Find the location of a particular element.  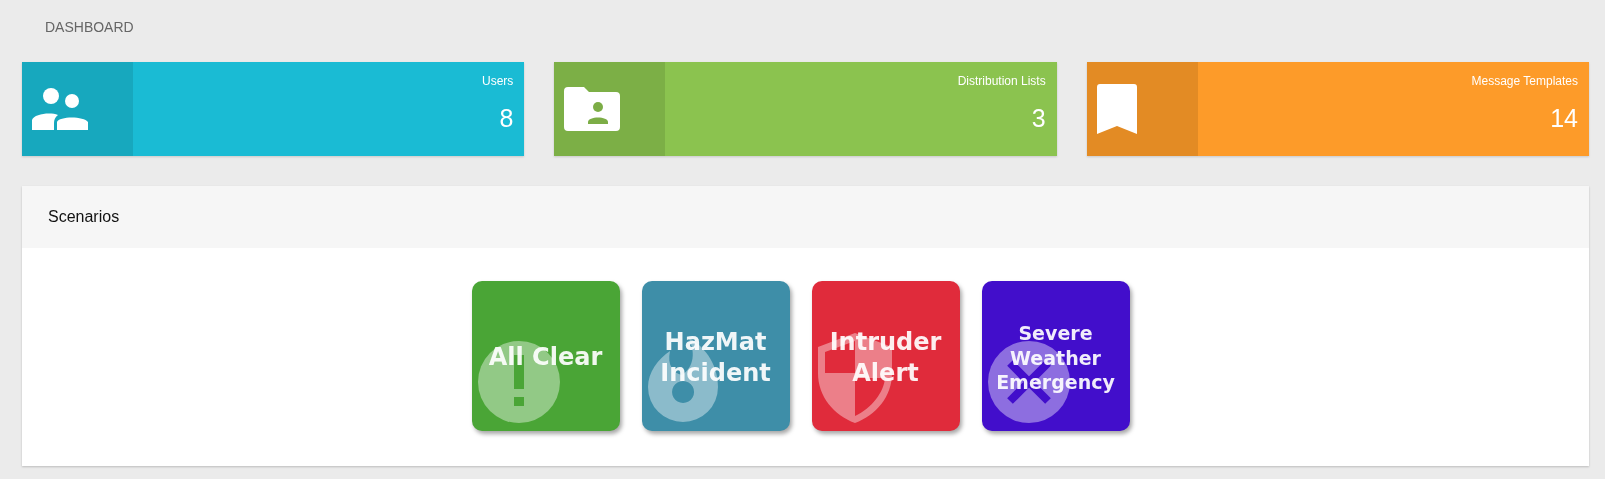

stat-value: 14 is located at coordinates (1564, 118).